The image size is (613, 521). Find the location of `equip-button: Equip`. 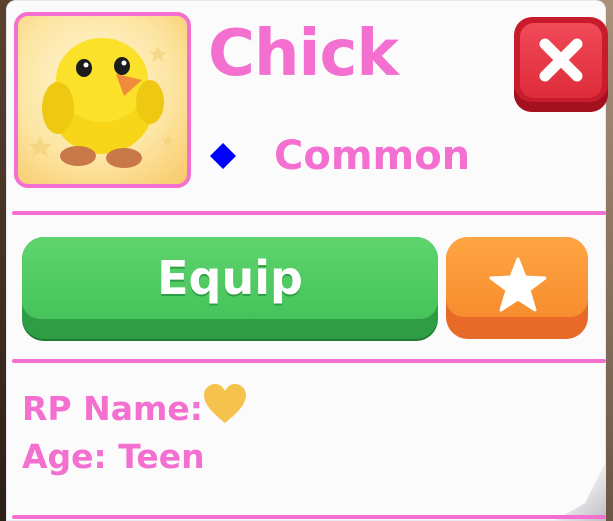

equip-button: Equip is located at coordinates (230, 288).